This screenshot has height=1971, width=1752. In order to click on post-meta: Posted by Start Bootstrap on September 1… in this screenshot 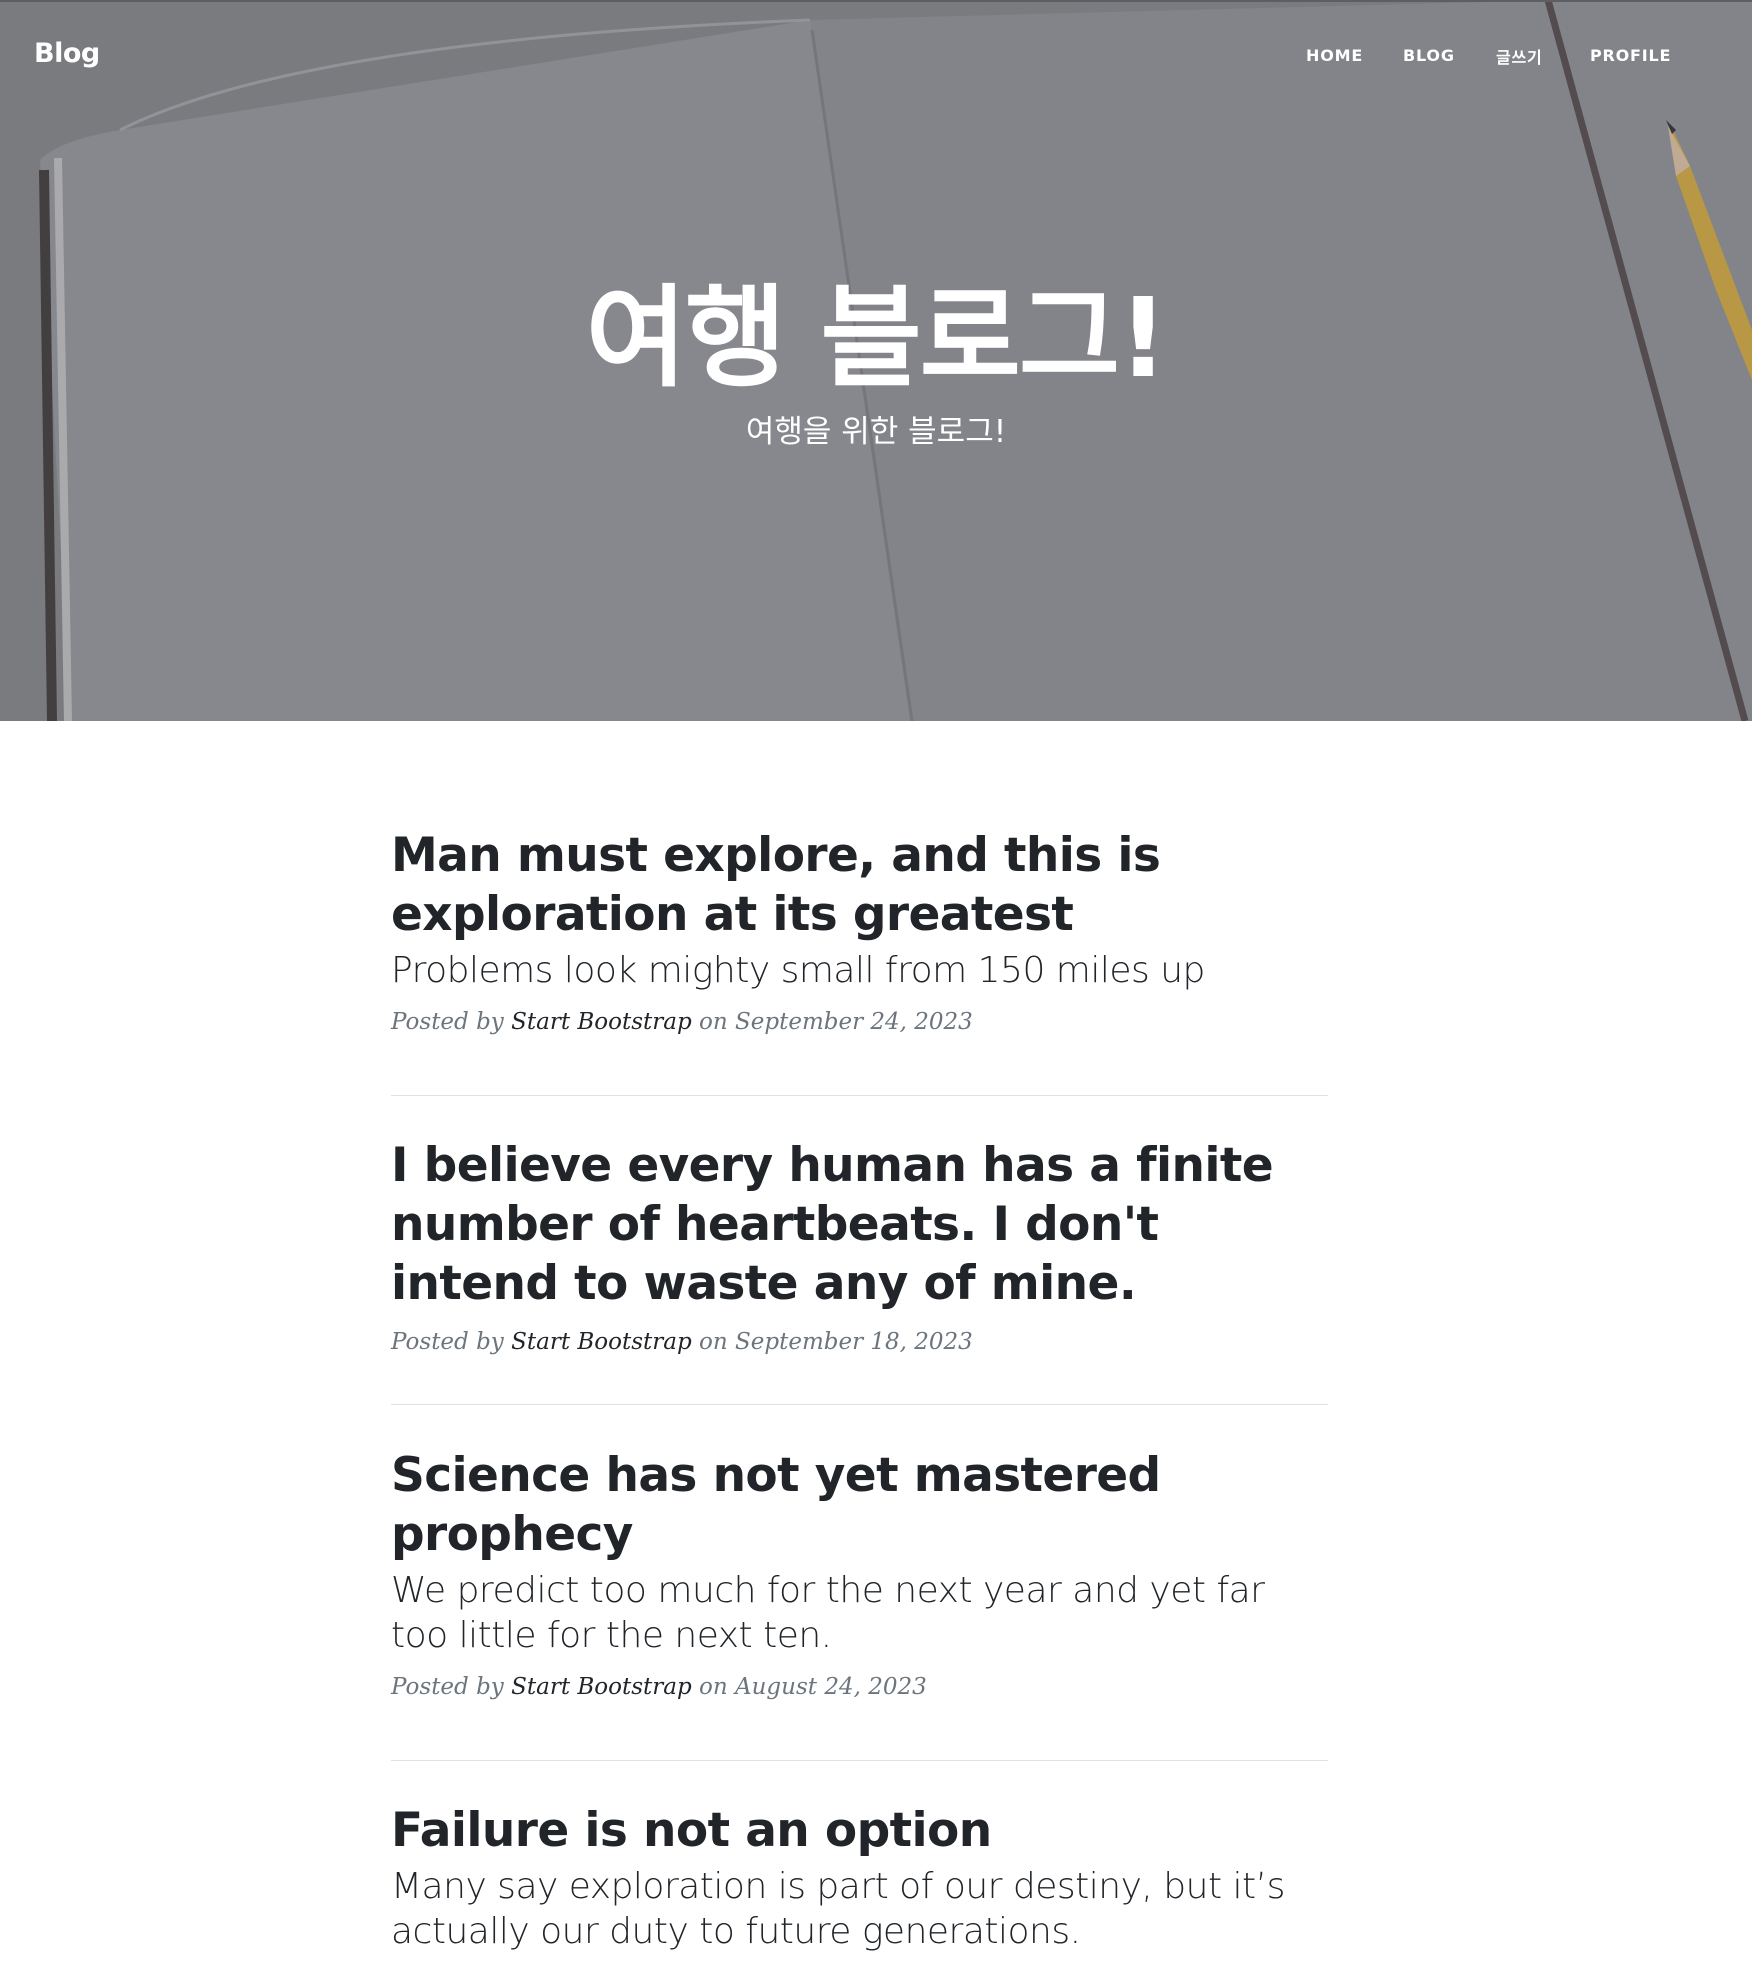, I will do `click(859, 1342)`.